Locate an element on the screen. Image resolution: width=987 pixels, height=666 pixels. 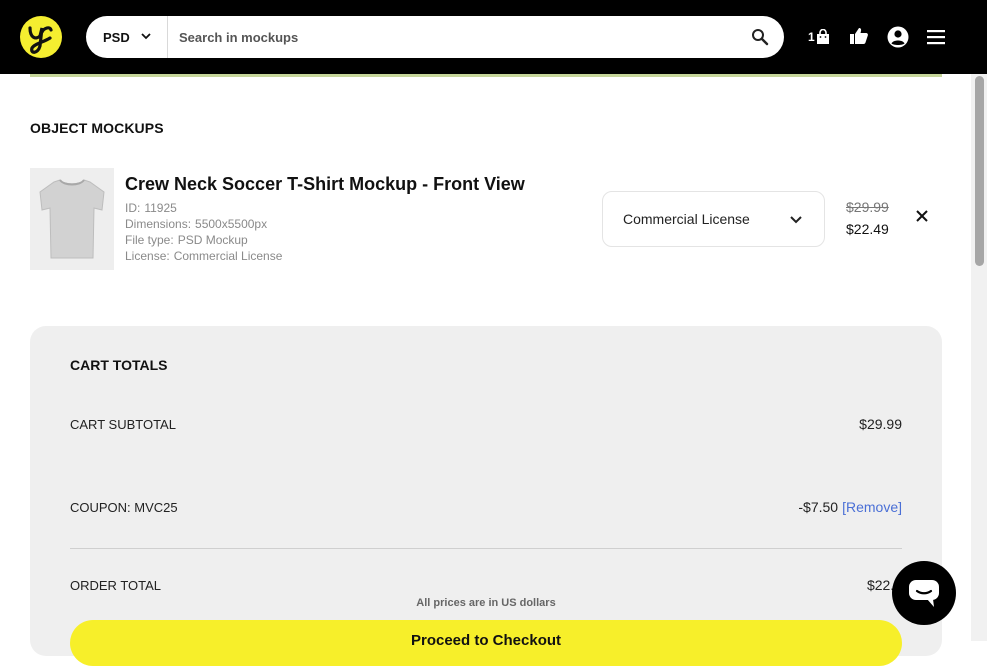
dimensions-label: Dimensions: is located at coordinates (158, 224).